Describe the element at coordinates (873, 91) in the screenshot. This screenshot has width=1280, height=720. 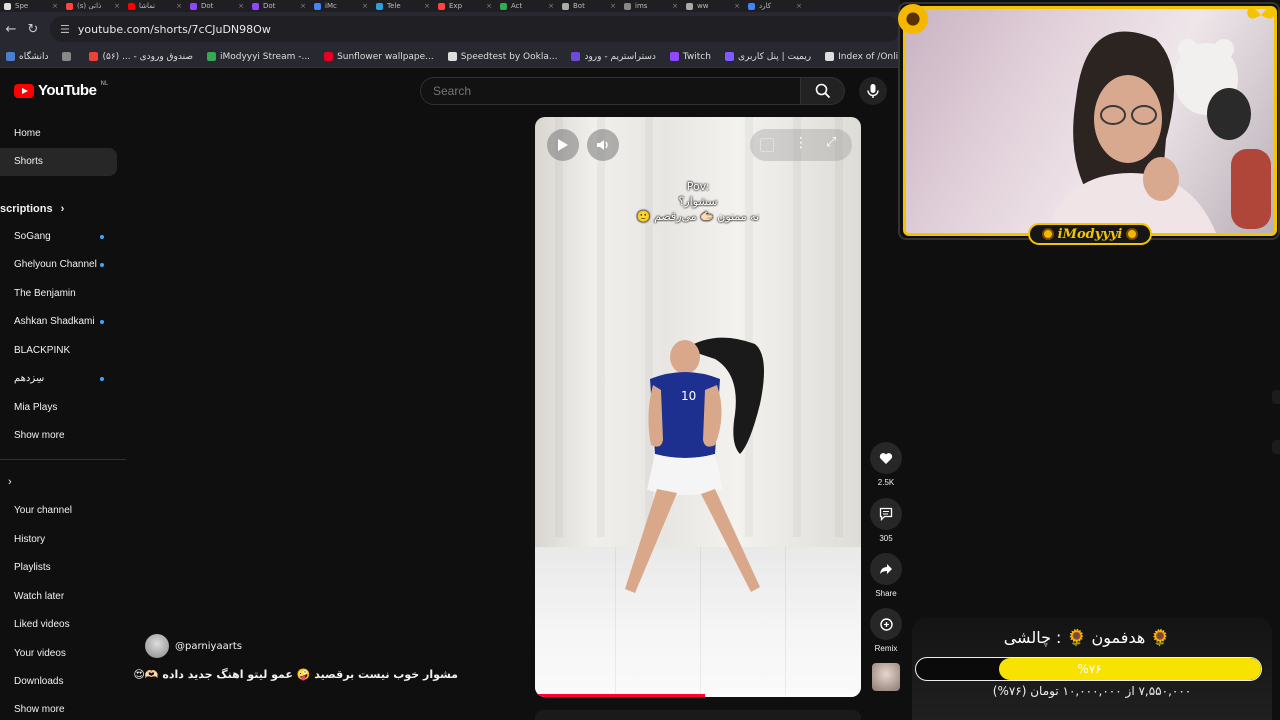
I see `voice-search-button` at that location.